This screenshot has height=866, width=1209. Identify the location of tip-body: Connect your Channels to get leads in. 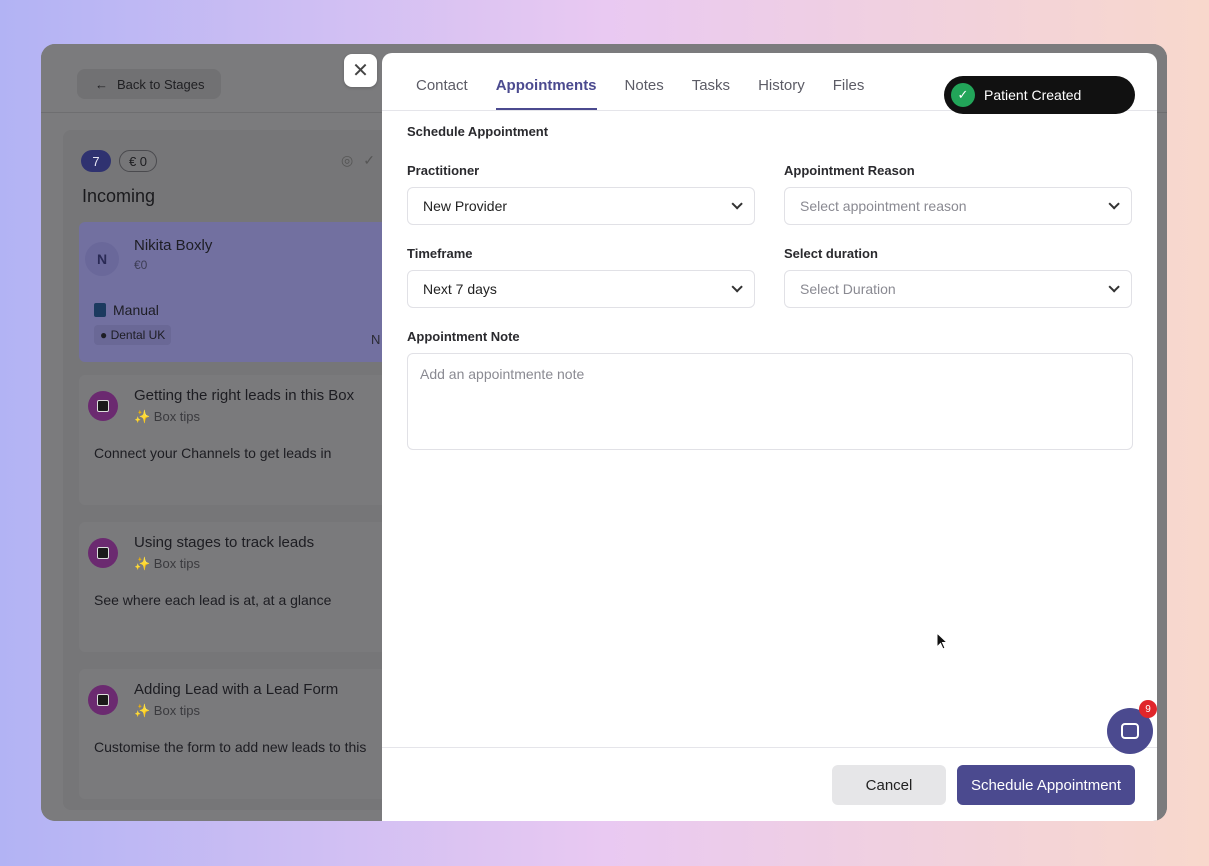
(213, 453).